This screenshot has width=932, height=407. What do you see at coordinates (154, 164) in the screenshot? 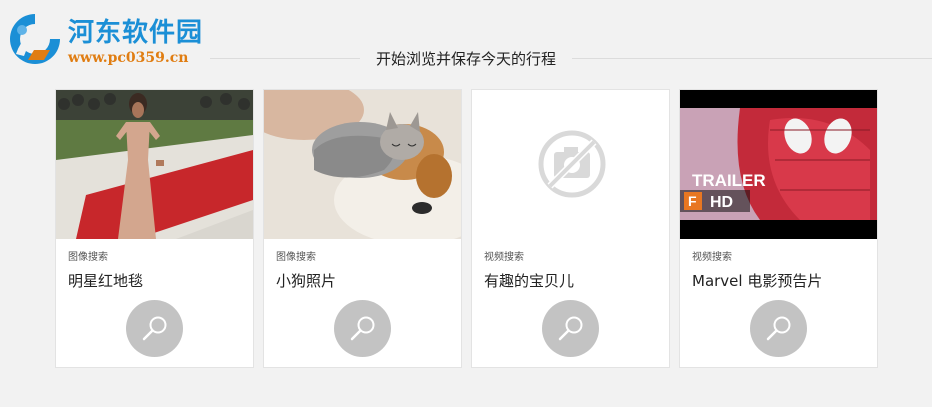
I see `red-carpet-thumbnail` at bounding box center [154, 164].